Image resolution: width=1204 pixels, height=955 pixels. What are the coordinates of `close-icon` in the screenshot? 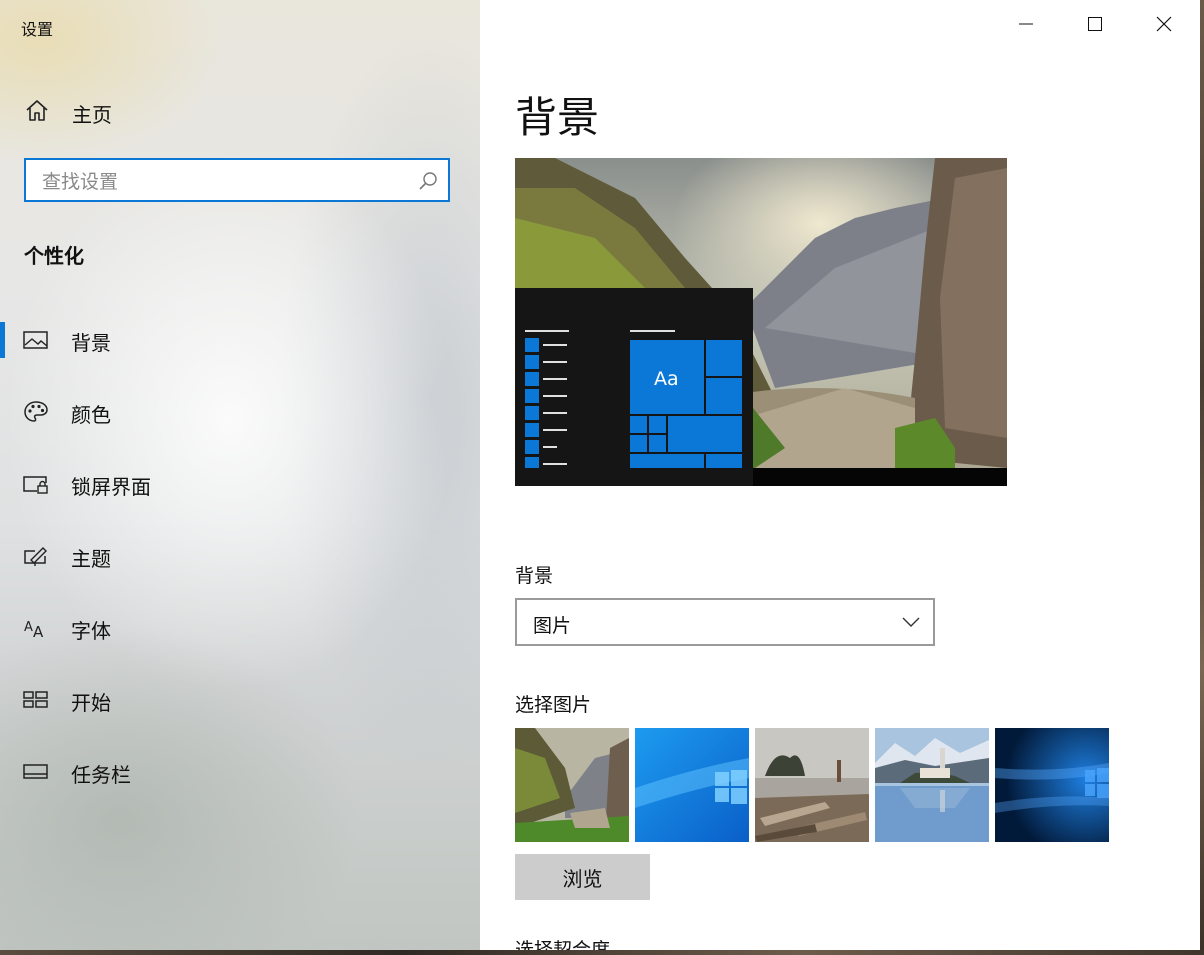 It's located at (1164, 26).